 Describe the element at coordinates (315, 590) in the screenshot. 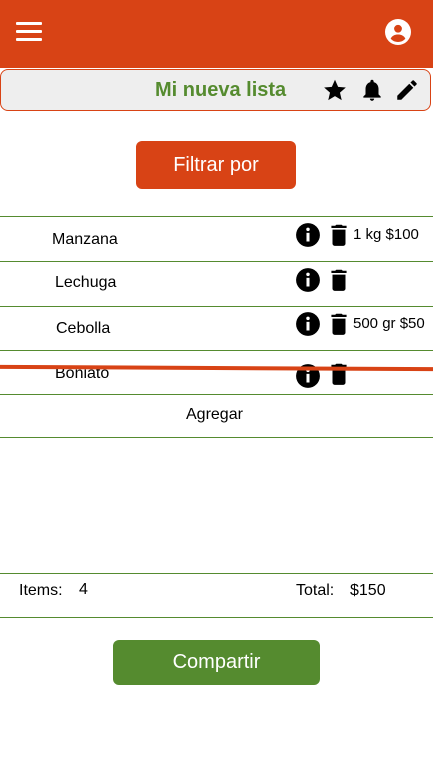

I see `total-label: Total:` at that location.